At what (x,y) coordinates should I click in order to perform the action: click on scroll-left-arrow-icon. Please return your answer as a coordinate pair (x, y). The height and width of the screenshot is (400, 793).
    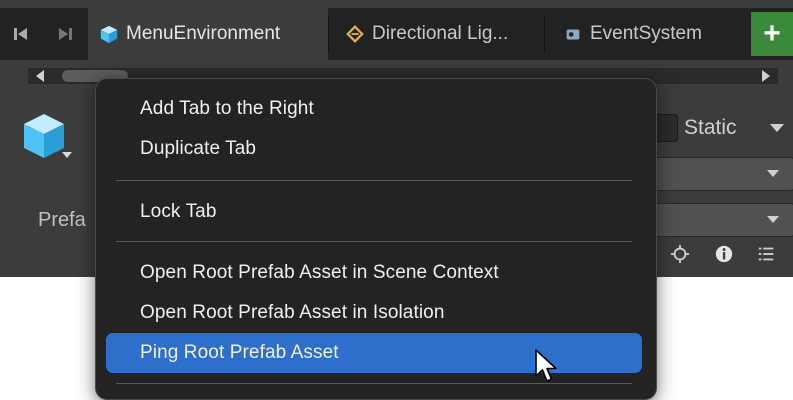
    Looking at the image, I should click on (40, 76).